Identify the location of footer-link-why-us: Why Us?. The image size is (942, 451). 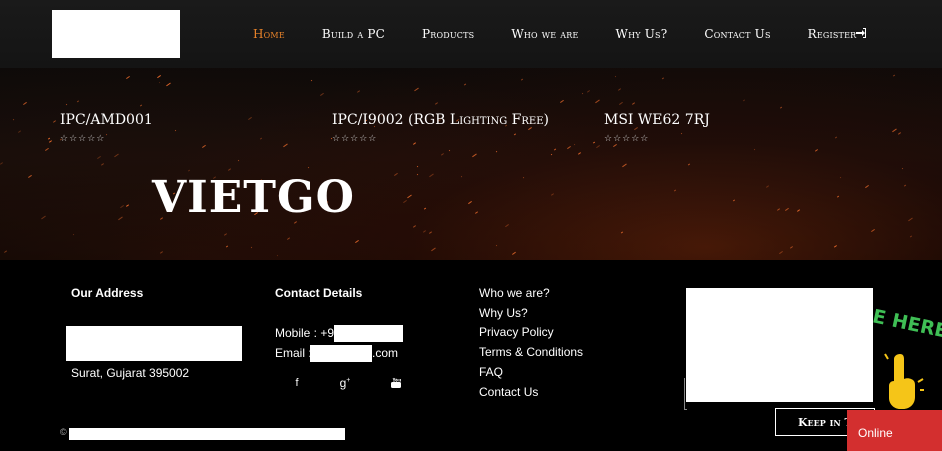
(503, 313).